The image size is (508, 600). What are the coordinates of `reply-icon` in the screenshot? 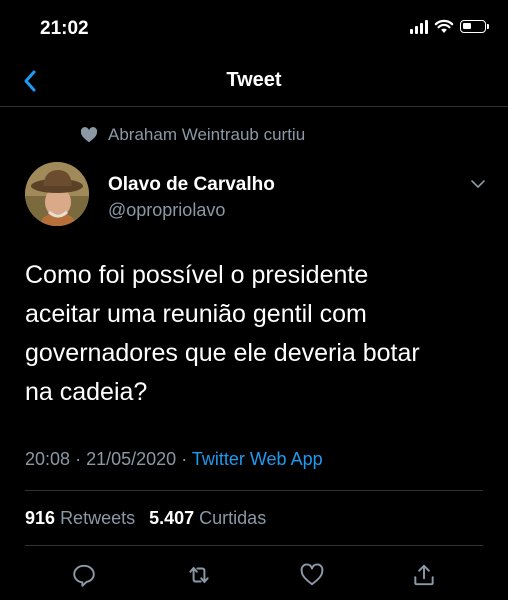 It's located at (84, 575).